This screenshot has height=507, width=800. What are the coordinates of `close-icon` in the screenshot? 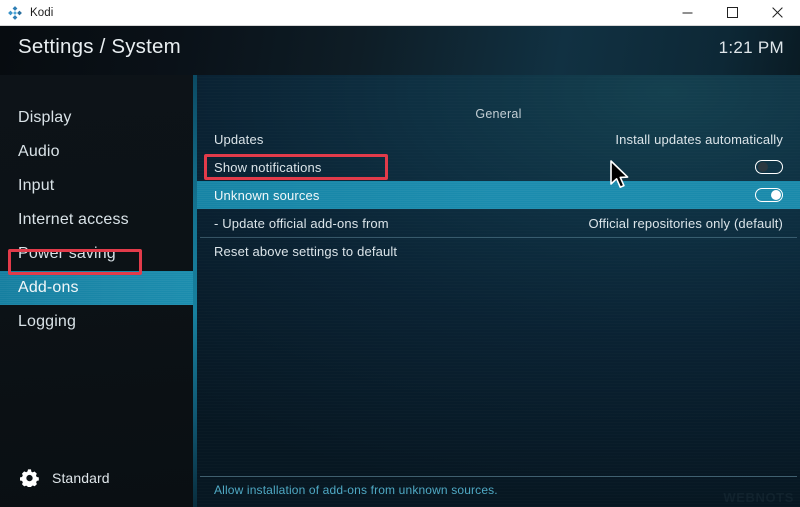 It's located at (777, 12).